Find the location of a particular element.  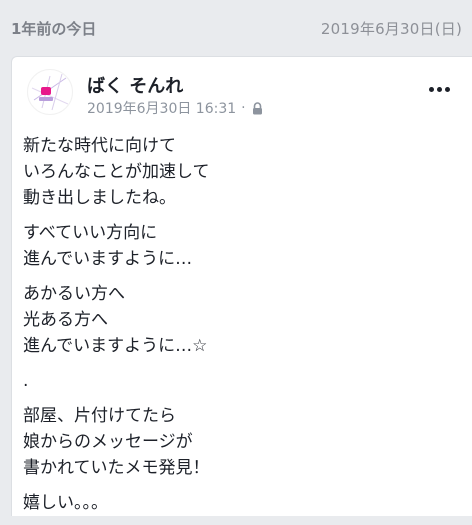

avatar-image is located at coordinates (50, 92).